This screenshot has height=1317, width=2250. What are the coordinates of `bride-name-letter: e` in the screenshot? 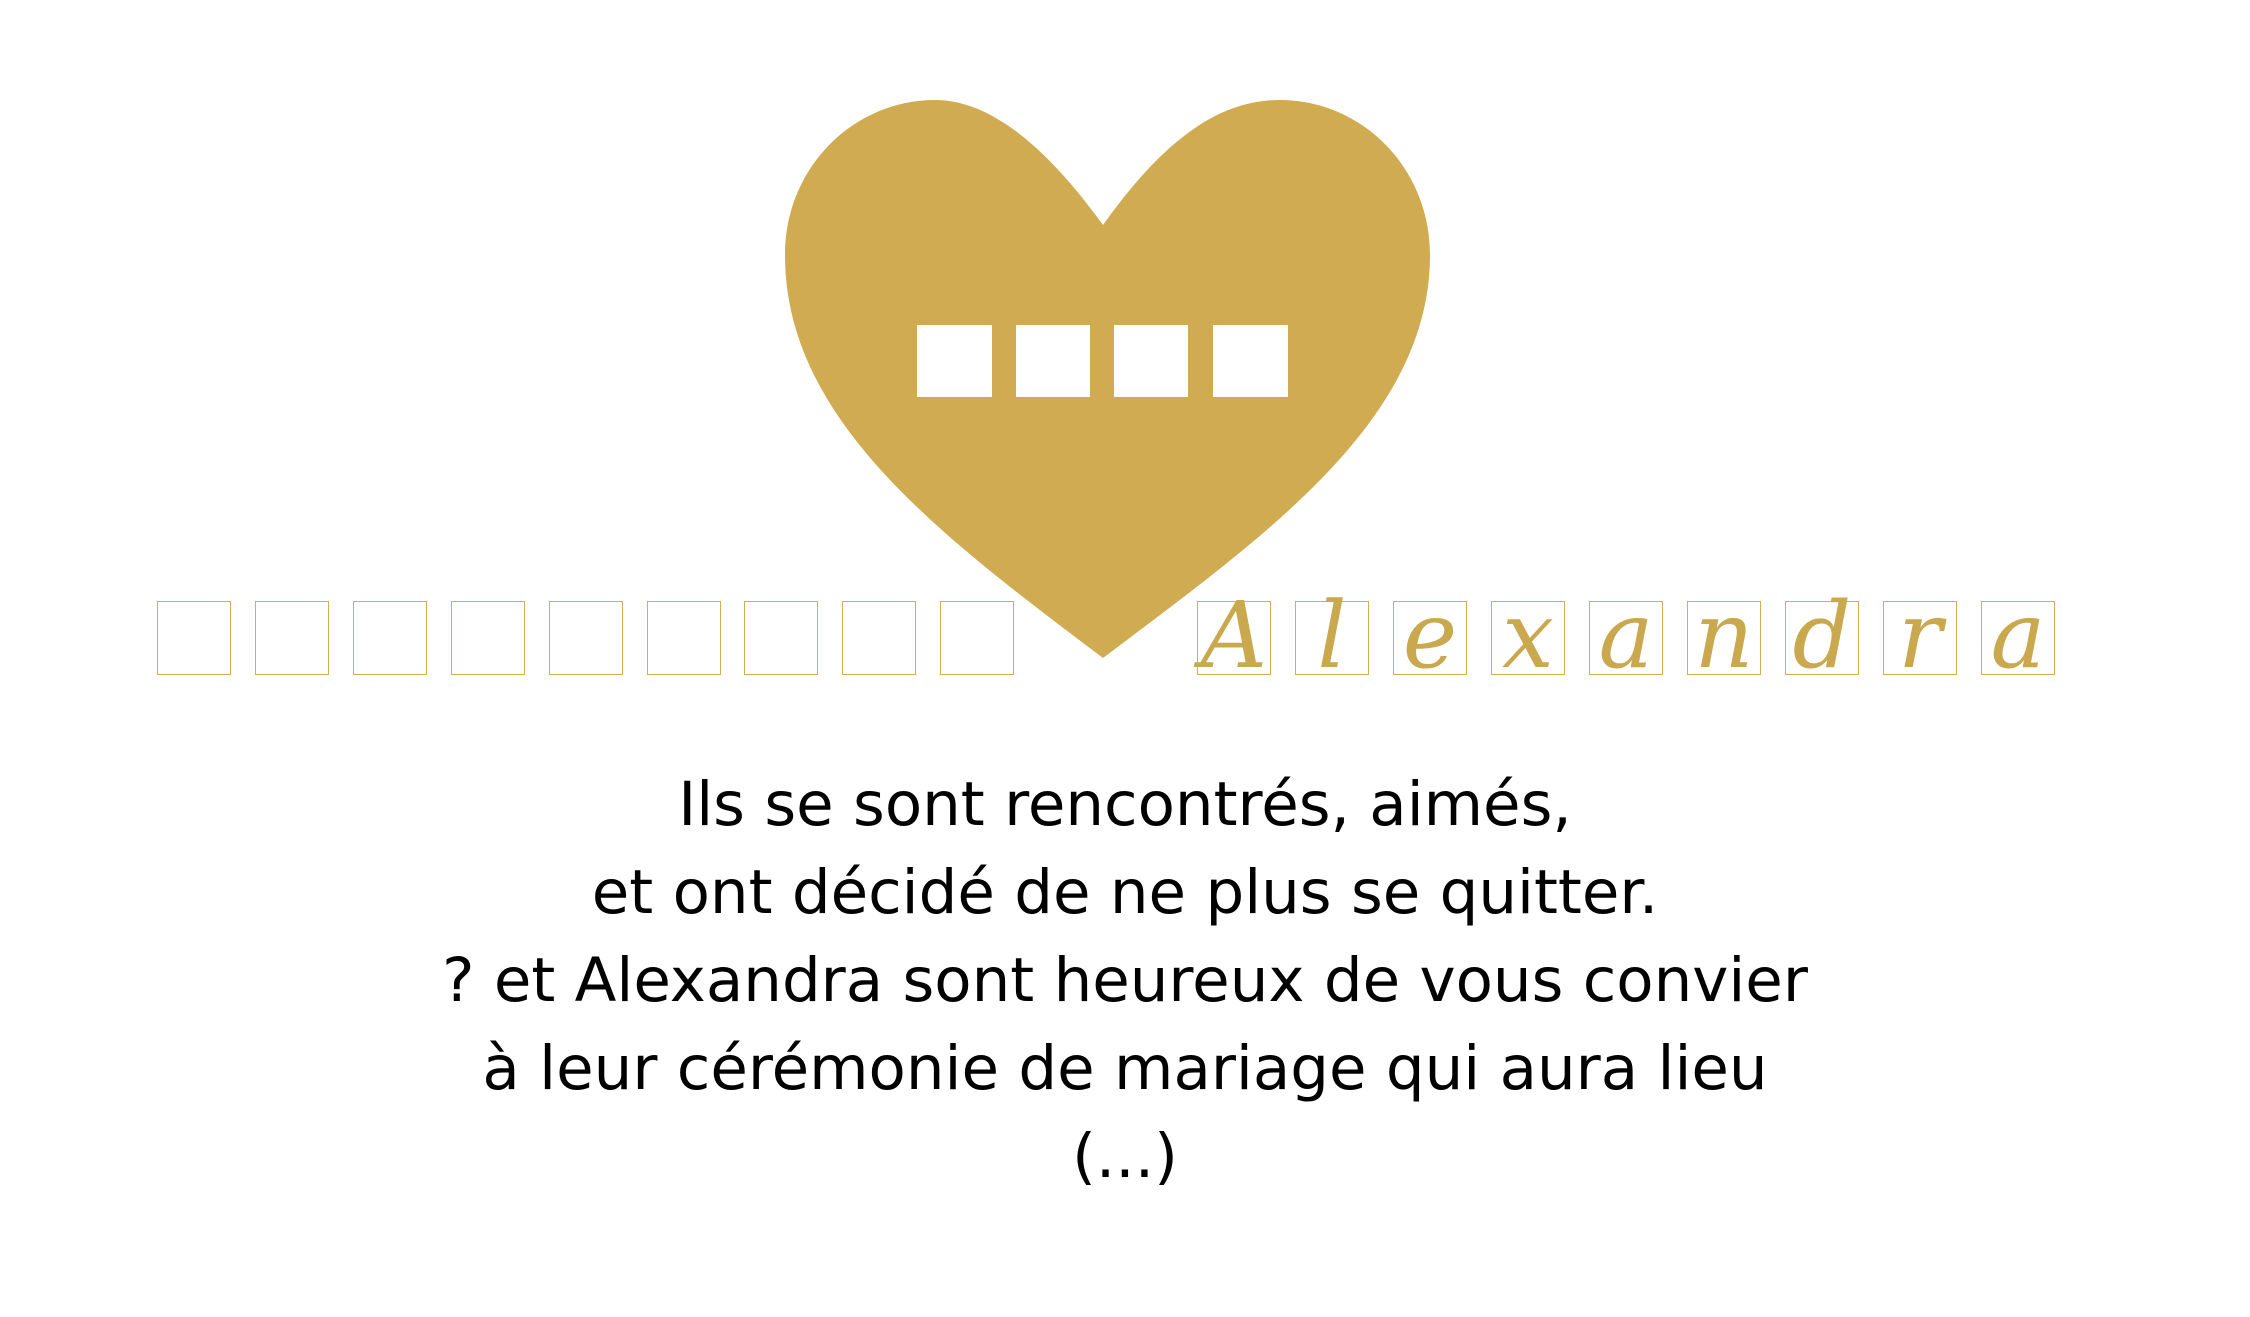 It's located at (1430, 635).